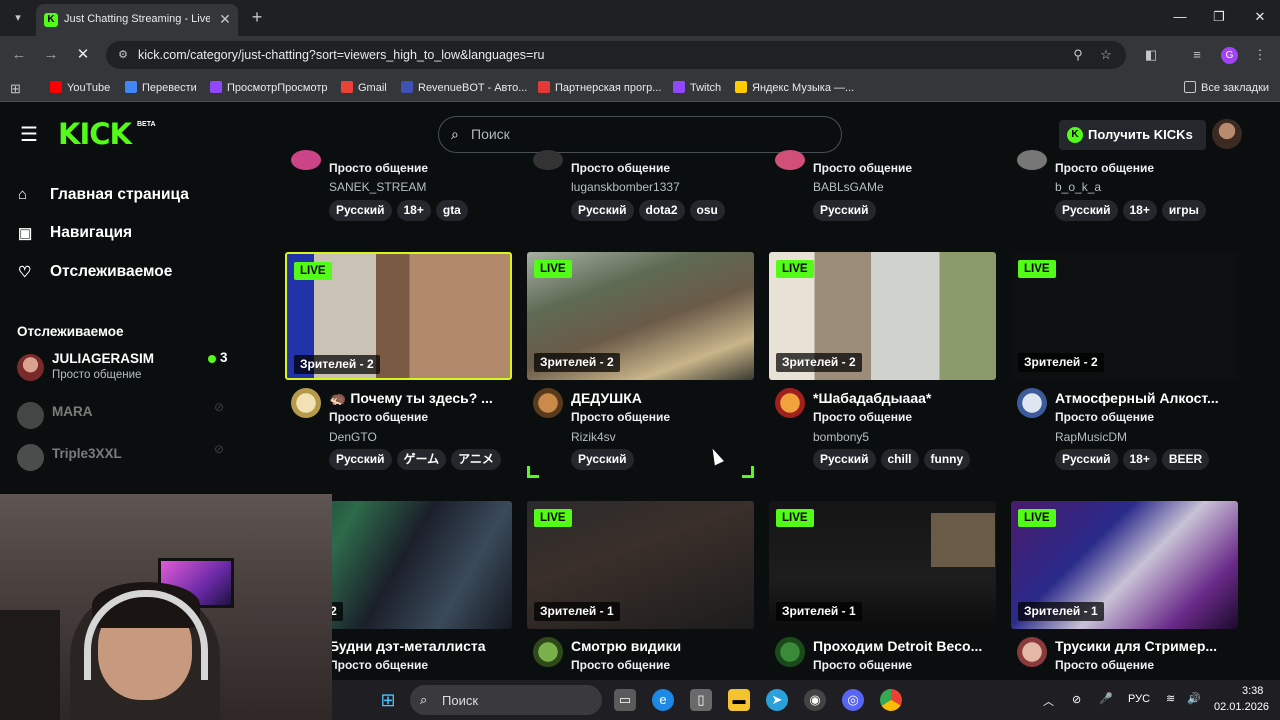 This screenshot has width=1280, height=720. I want to click on task-view-icon: ▭, so click(625, 700).